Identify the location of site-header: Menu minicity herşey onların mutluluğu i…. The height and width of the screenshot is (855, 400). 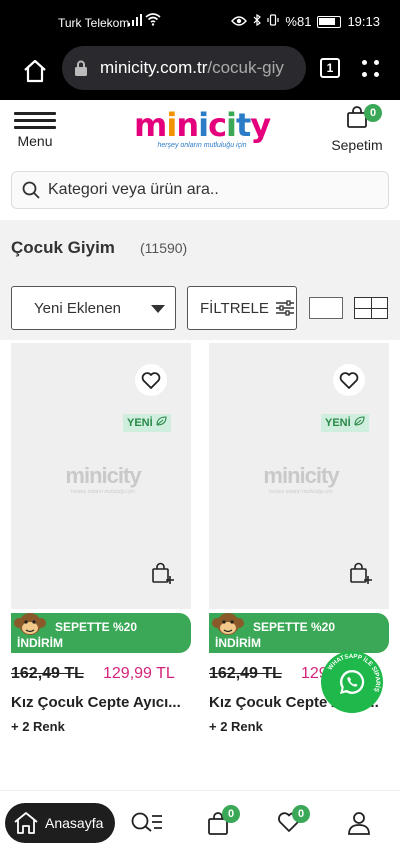
(200, 130).